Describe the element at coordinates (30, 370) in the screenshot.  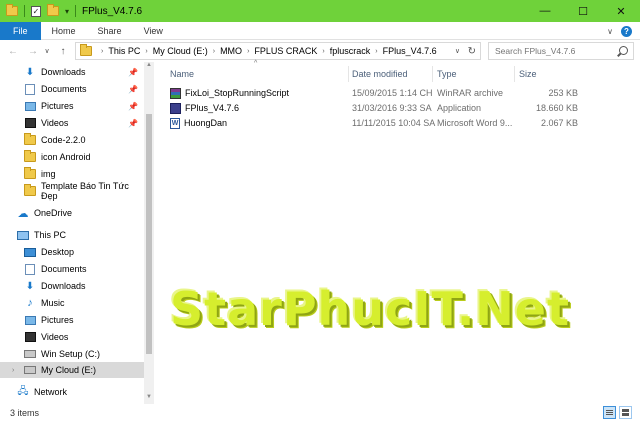
I see `drive-icon` at that location.